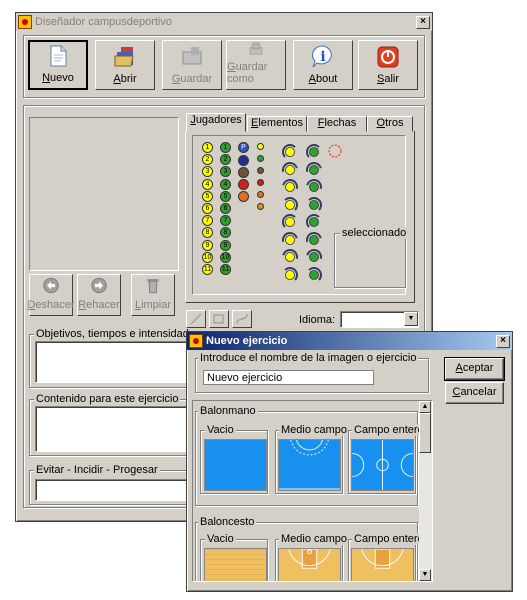 This screenshot has width=527, height=600. I want to click on curve-icon, so click(242, 319).